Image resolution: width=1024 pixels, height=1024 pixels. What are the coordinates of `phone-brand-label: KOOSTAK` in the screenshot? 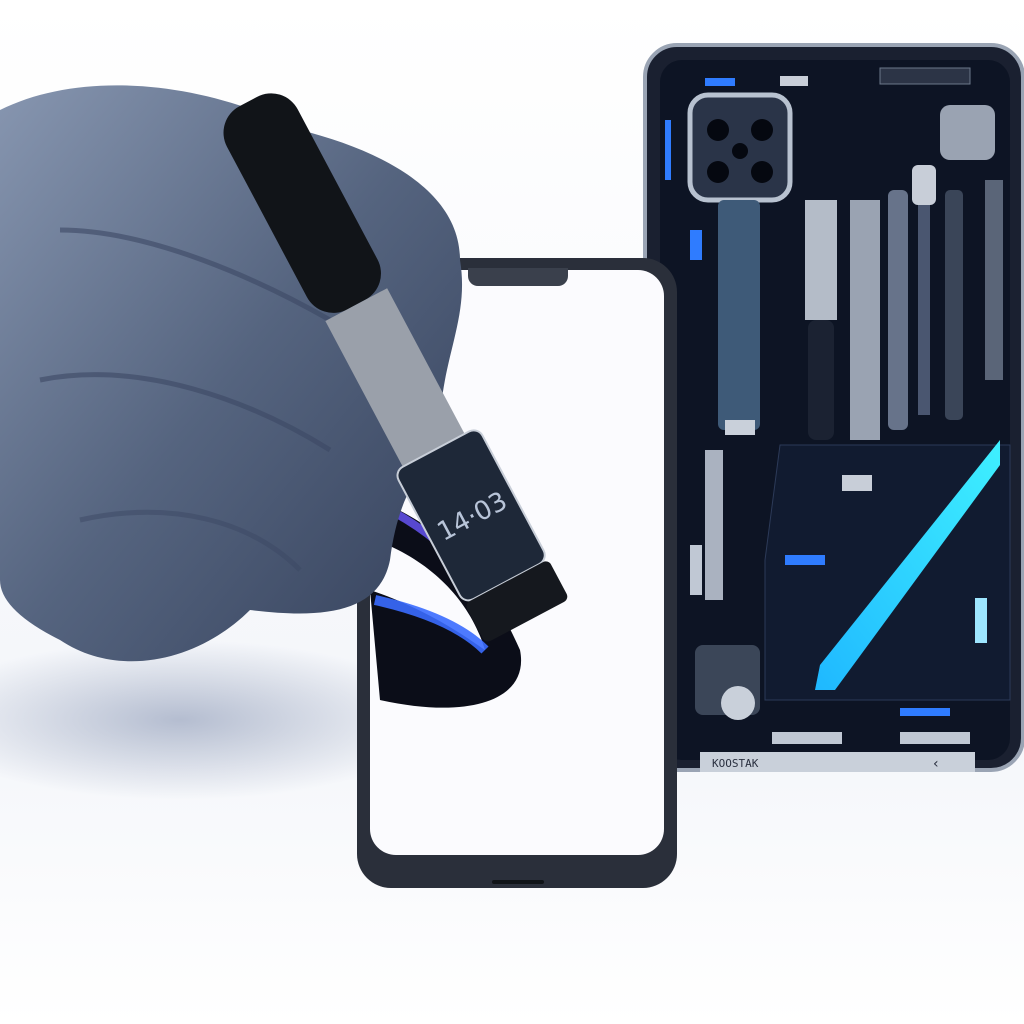 It's located at (735, 763).